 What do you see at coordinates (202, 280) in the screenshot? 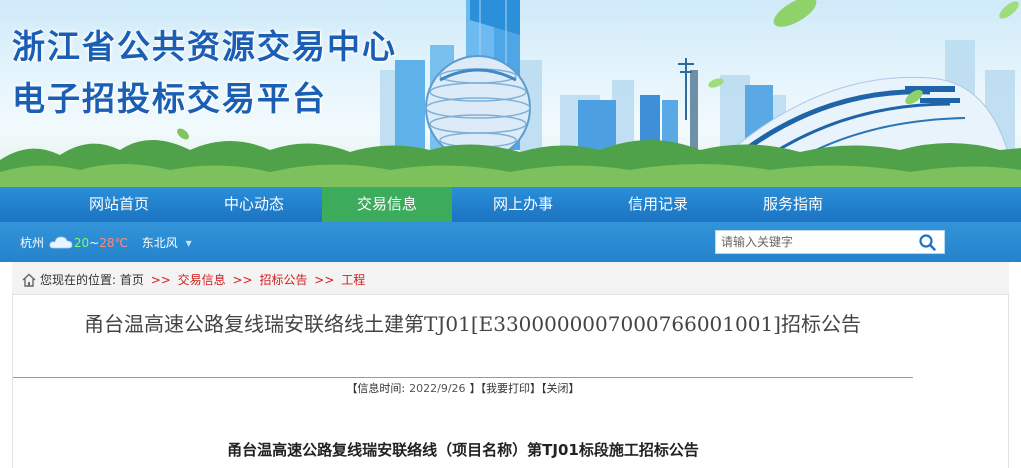
I see `breadcrumb-trading-info: 交易信息` at bounding box center [202, 280].